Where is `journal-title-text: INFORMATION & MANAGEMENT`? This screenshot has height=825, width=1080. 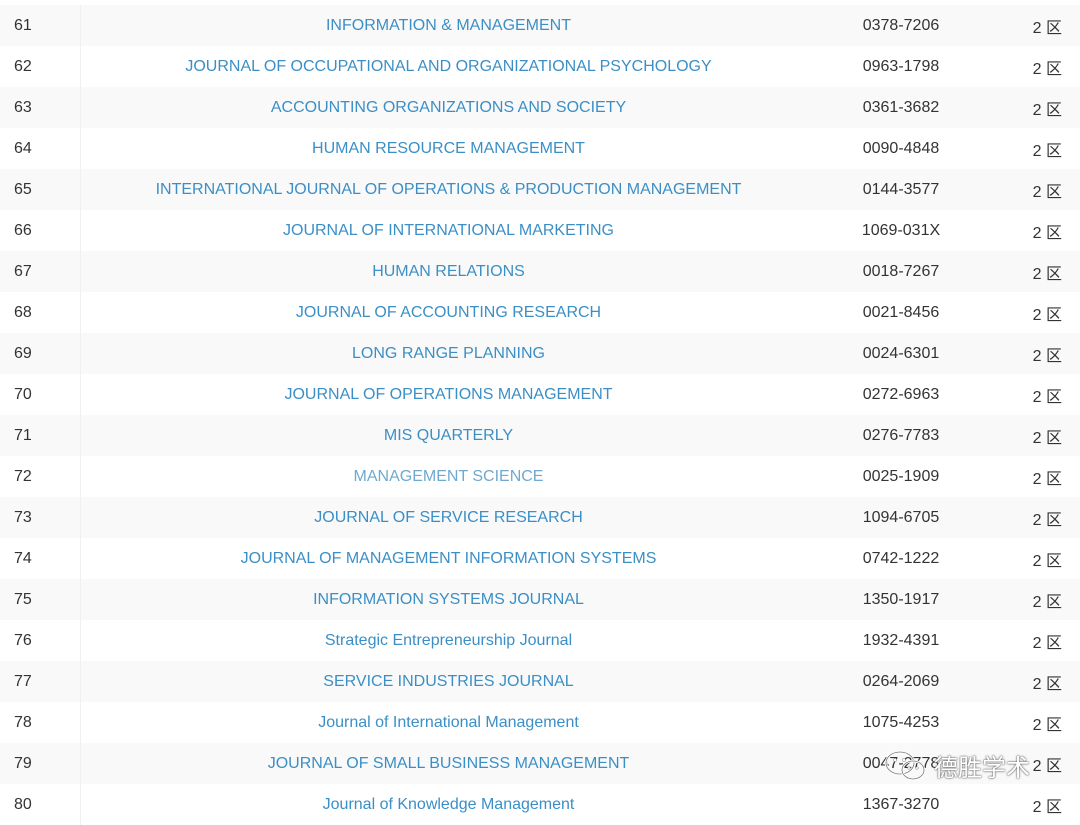
journal-title-text: INFORMATION & MANAGEMENT is located at coordinates (448, 25).